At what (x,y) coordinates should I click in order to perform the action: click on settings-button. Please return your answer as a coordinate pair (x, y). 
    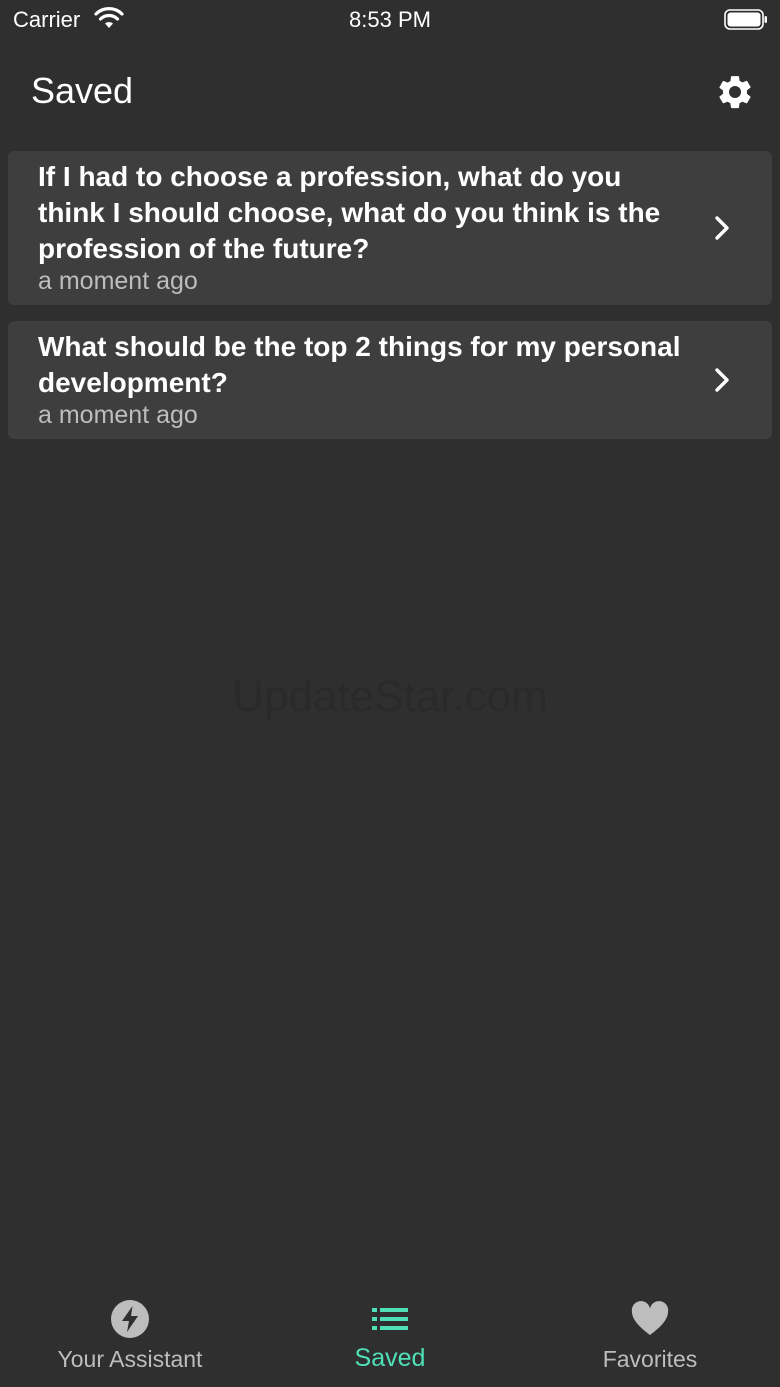
    Looking at the image, I should click on (735, 92).